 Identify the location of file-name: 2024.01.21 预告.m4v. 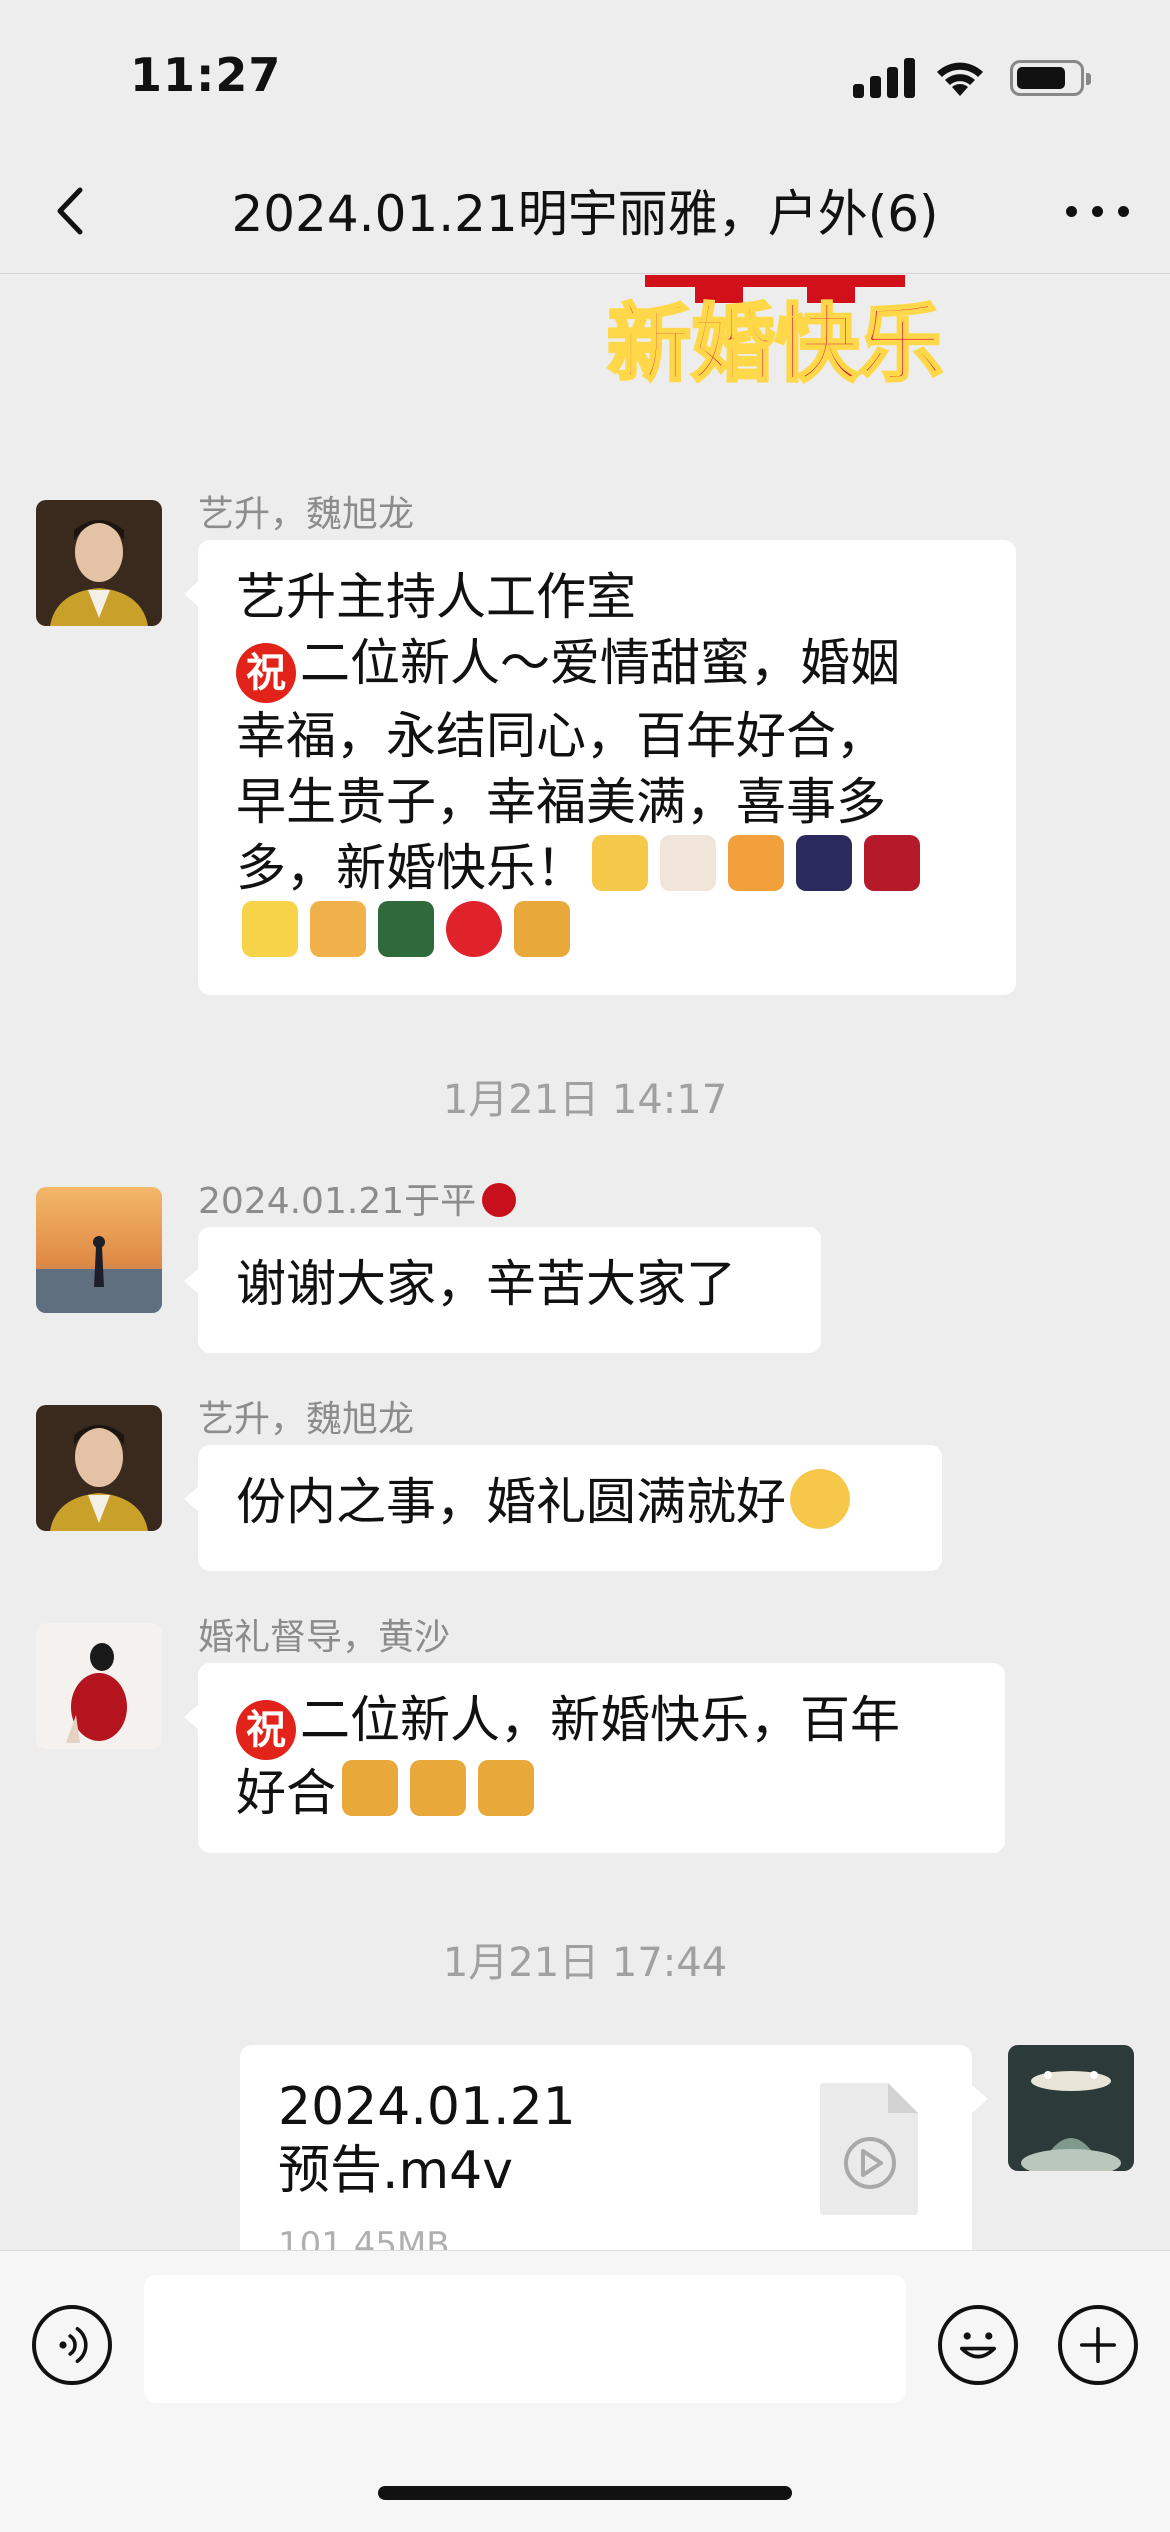
(427, 2139).